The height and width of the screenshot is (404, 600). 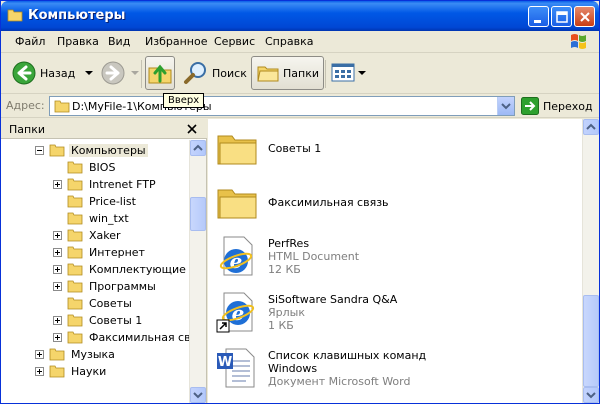 I want to click on tree-item: Intrenet FTP, so click(x=105, y=184).